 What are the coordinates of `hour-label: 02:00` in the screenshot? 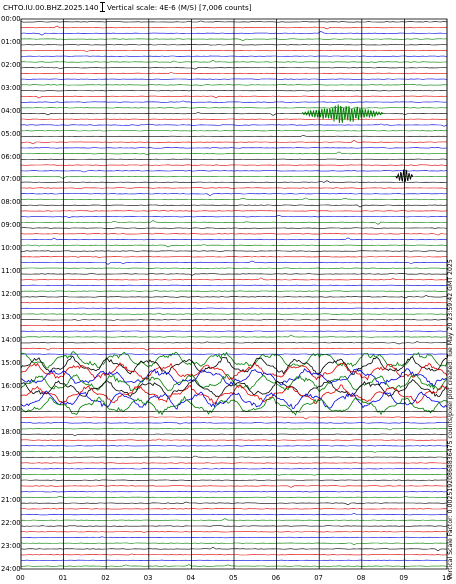 It's located at (11, 64).